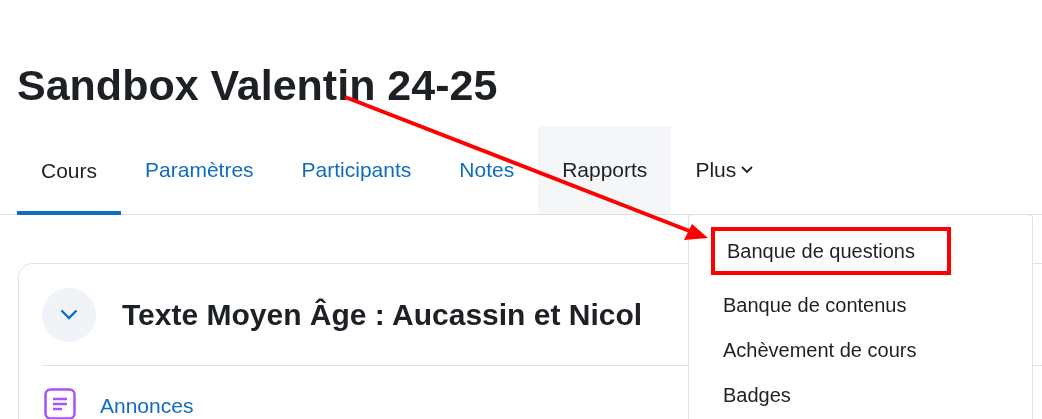 The height and width of the screenshot is (419, 1042). Describe the element at coordinates (147, 406) in the screenshot. I see `activity-link: Annonces` at that location.